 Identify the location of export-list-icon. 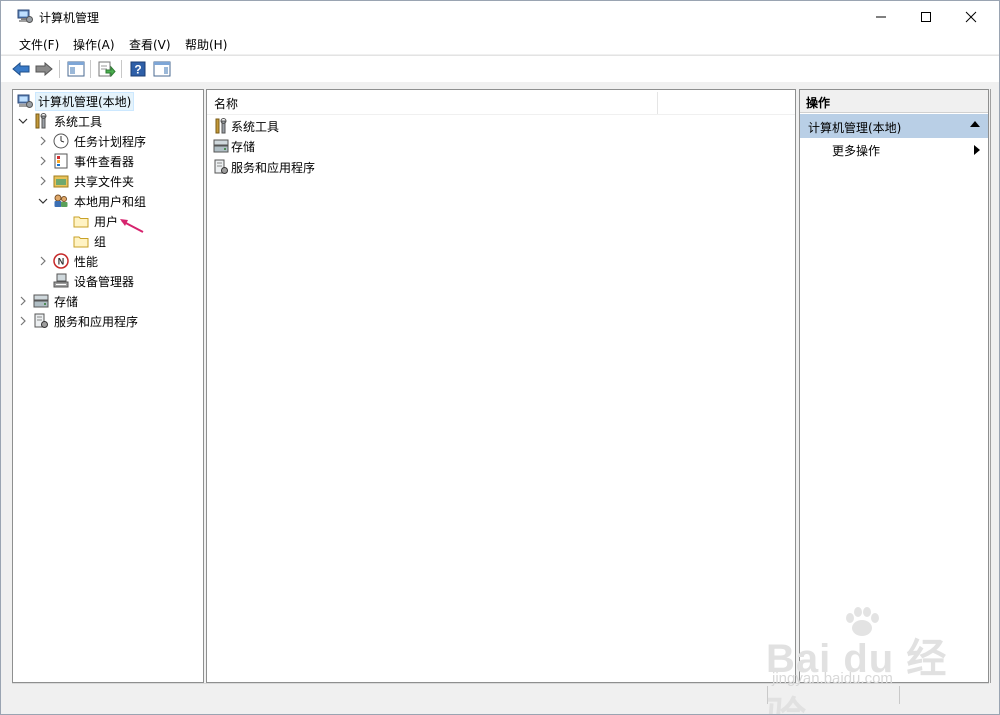
(107, 69).